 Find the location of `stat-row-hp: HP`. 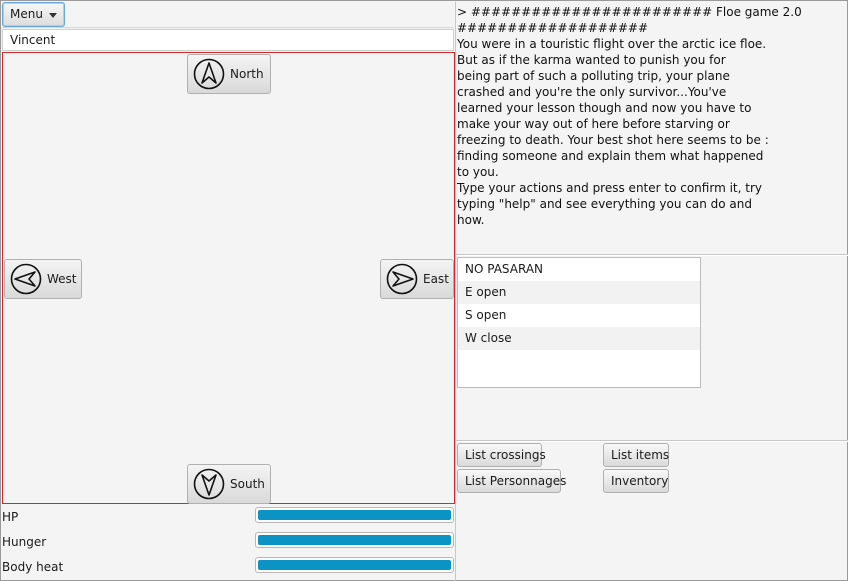

stat-row-hp: HP is located at coordinates (228, 518).